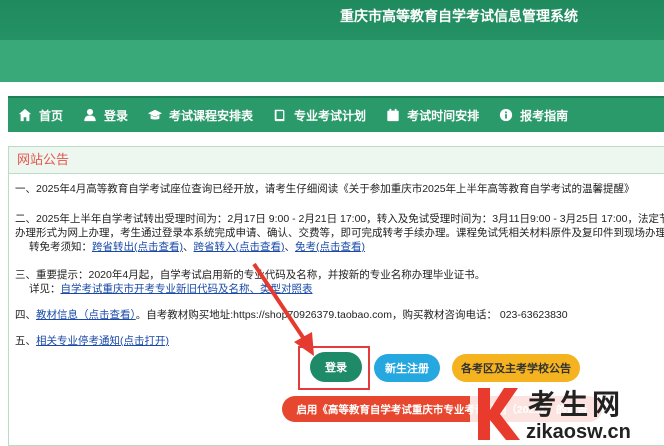  I want to click on notice-title: 网站公告, so click(336, 160).